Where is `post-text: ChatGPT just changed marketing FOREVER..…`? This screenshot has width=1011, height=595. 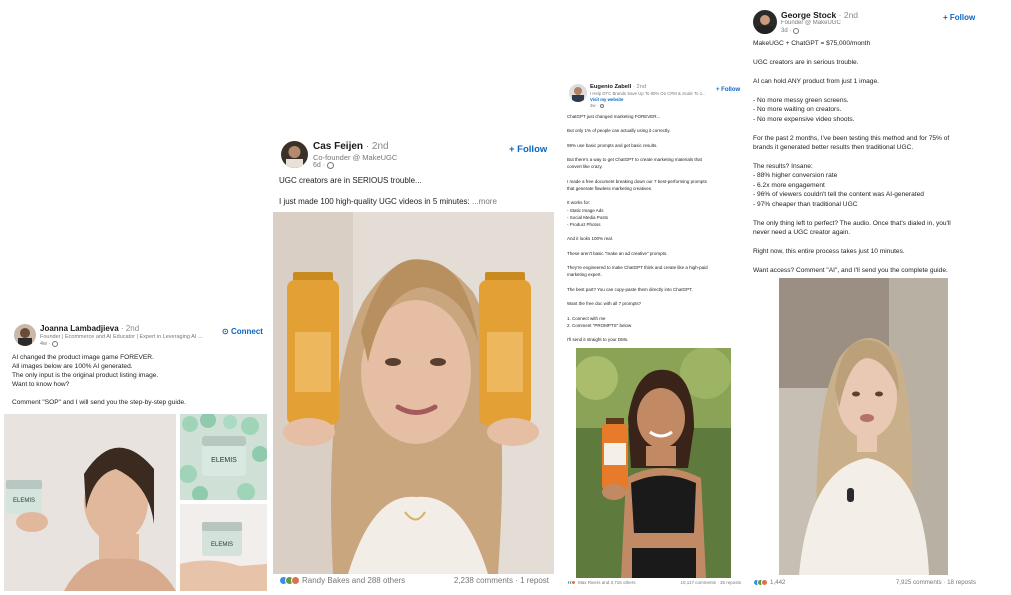
post-text: ChatGPT just changed marketing FOREVER..… is located at coordinates (655, 228).